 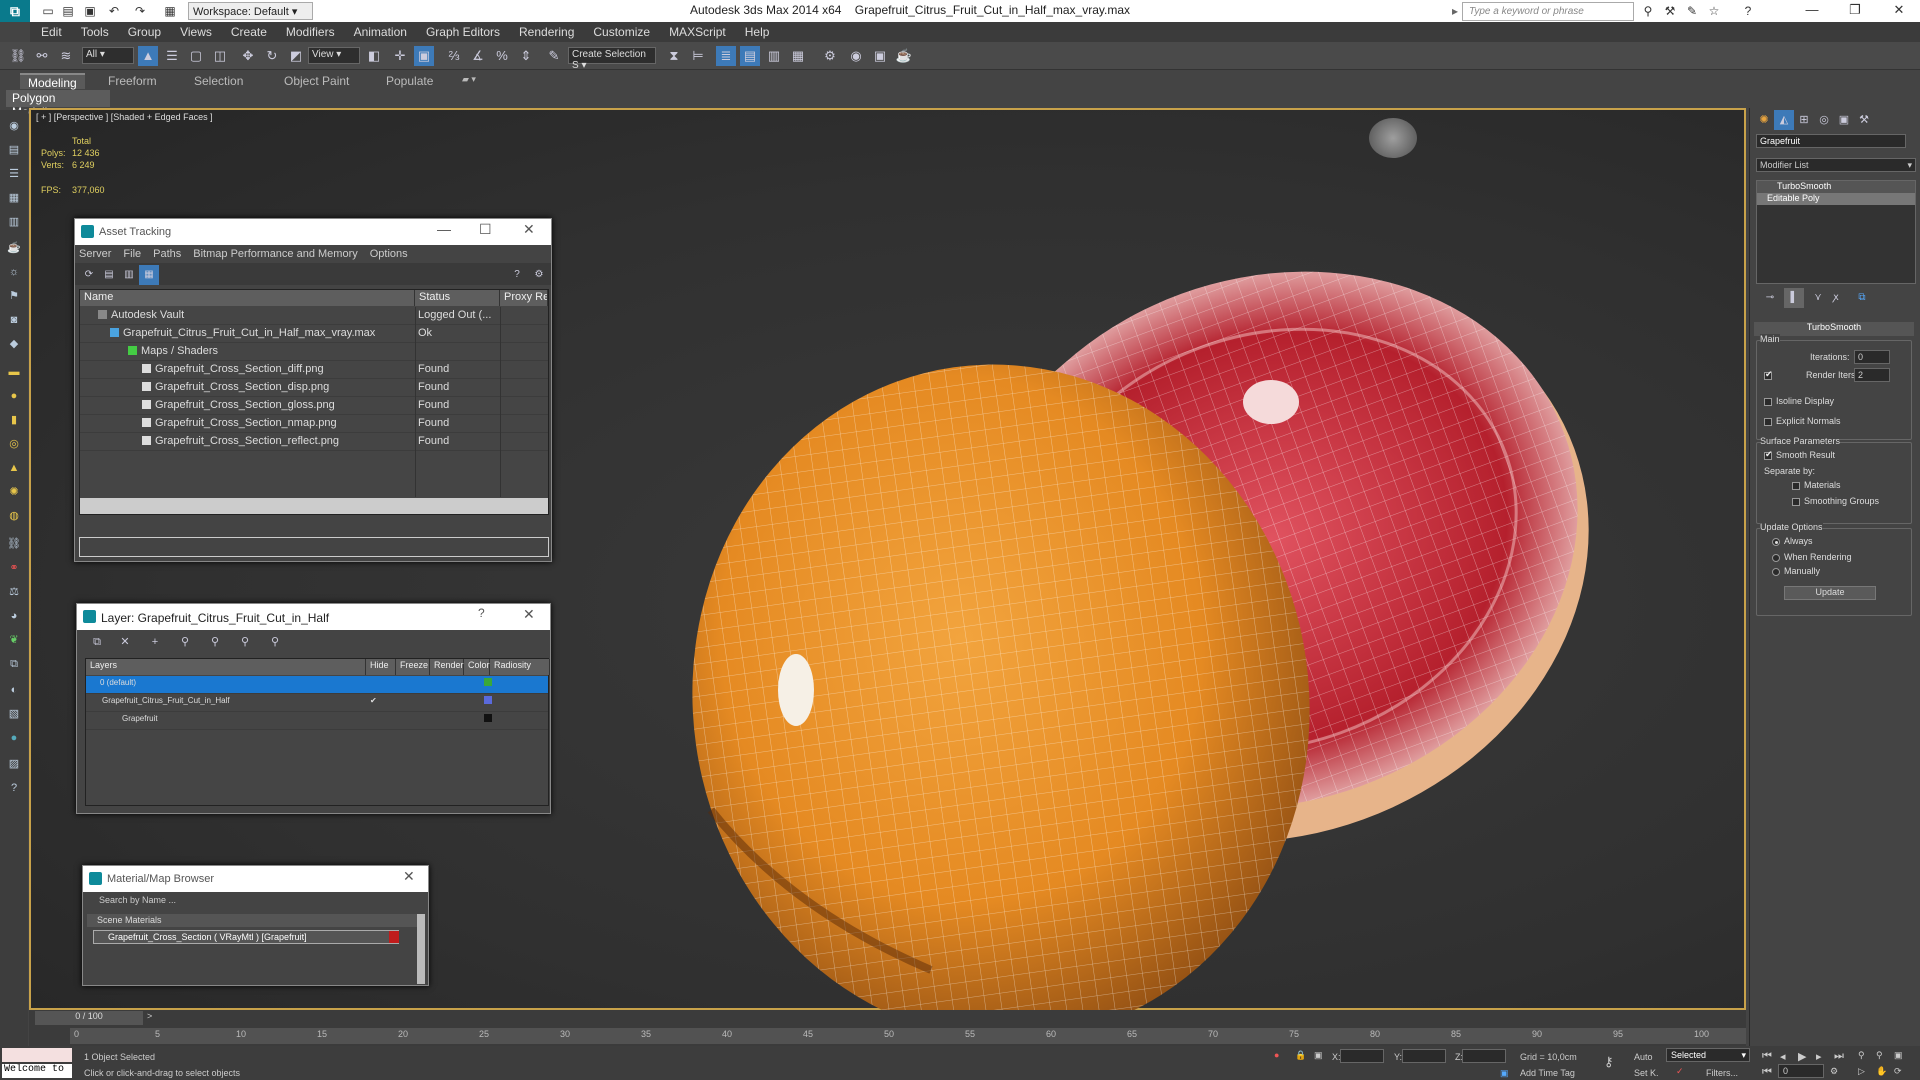 I want to click on manually-radio, so click(x=1776, y=572).